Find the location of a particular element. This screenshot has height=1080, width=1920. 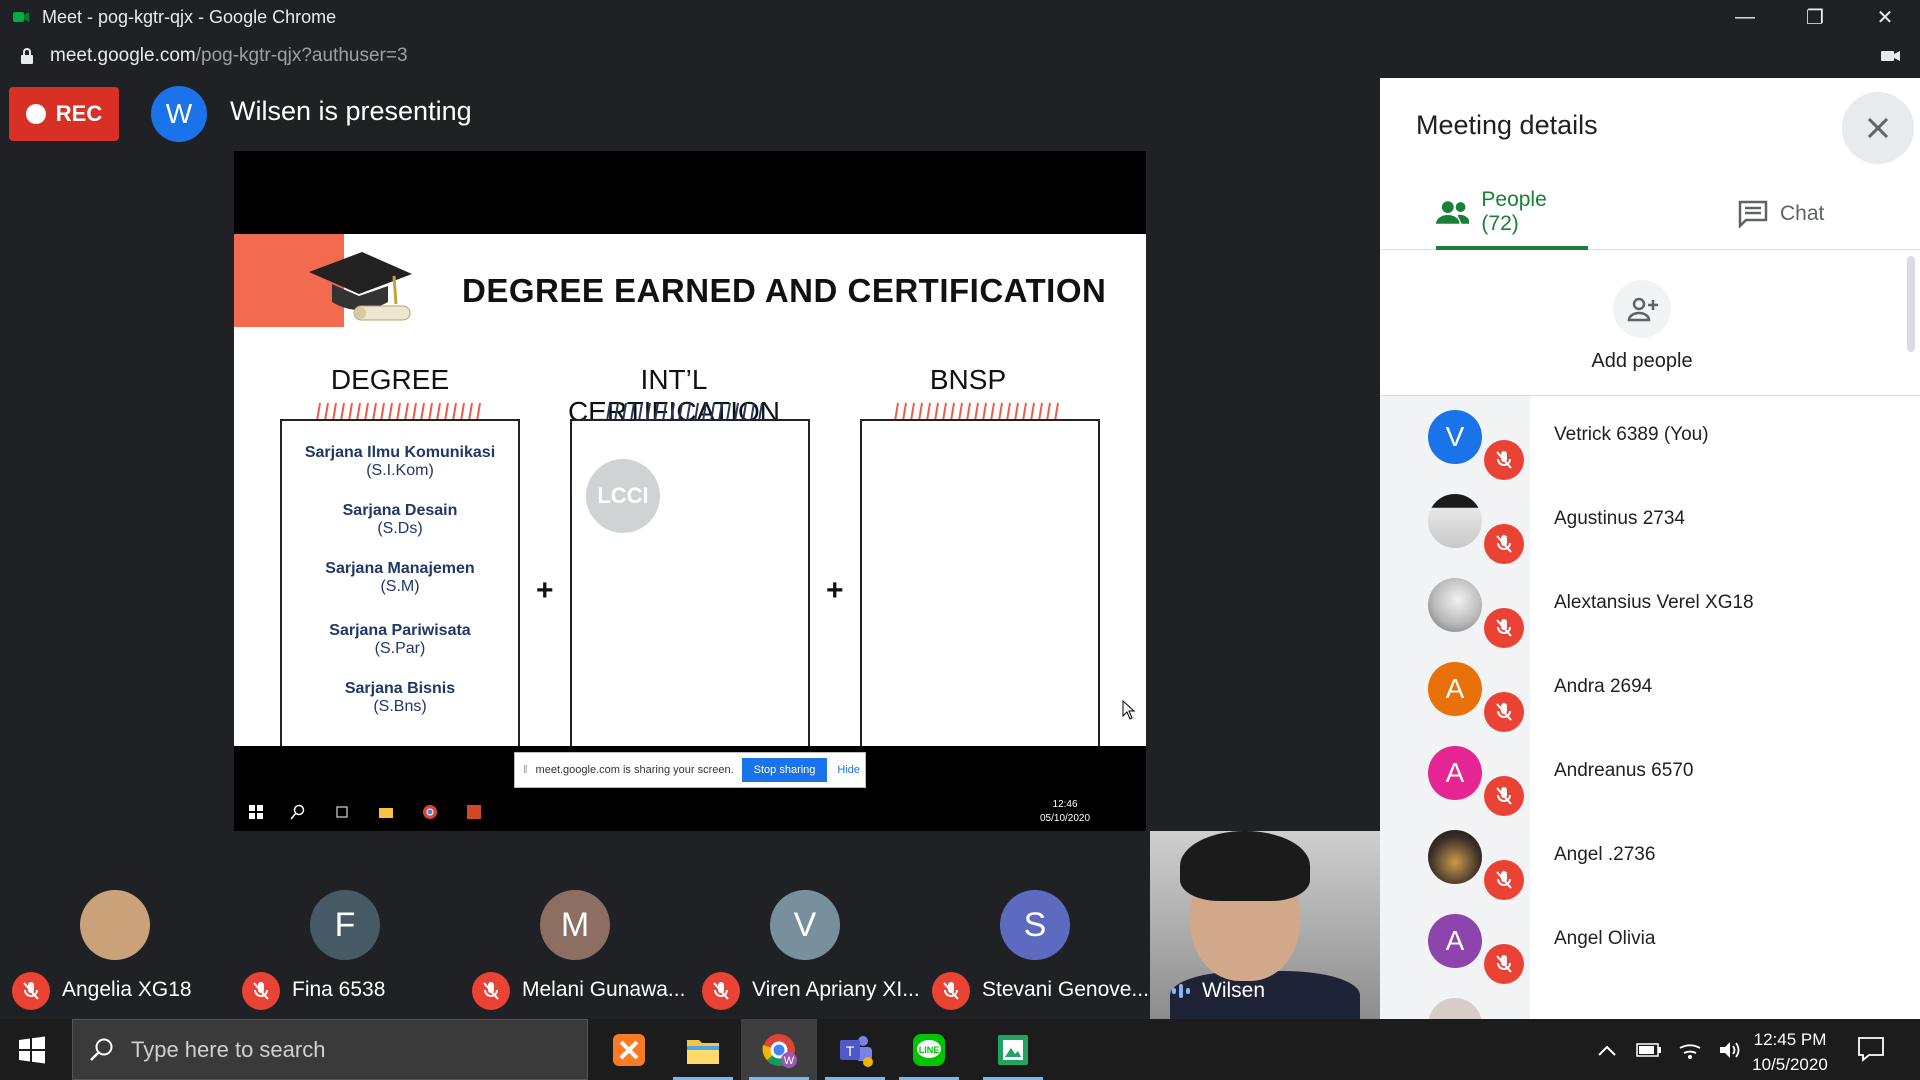

person-name: Andra 2694 is located at coordinates (1603, 686).